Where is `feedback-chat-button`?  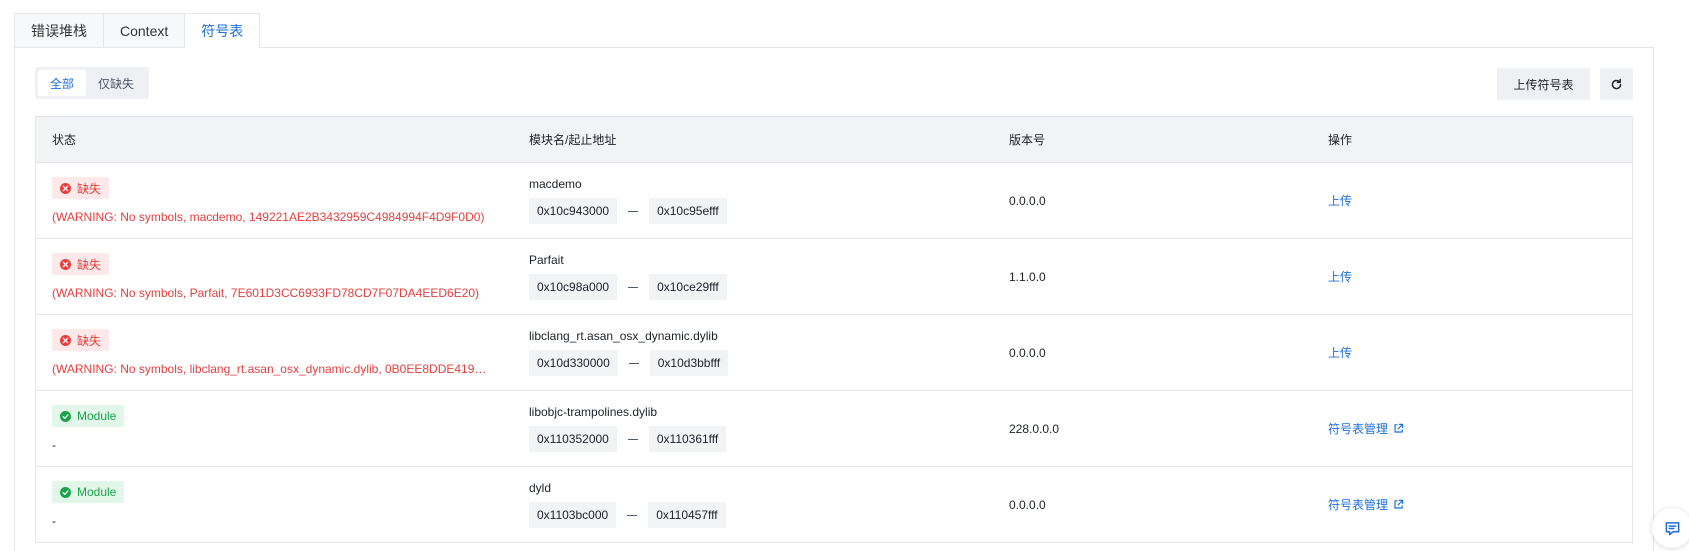 feedback-chat-button is located at coordinates (1670, 528).